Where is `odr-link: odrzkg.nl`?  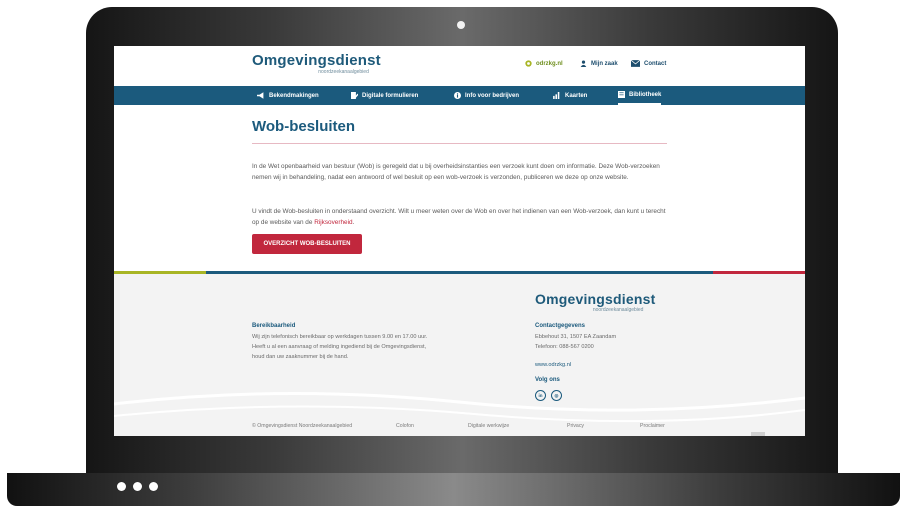 odr-link: odrzkg.nl is located at coordinates (544, 63).